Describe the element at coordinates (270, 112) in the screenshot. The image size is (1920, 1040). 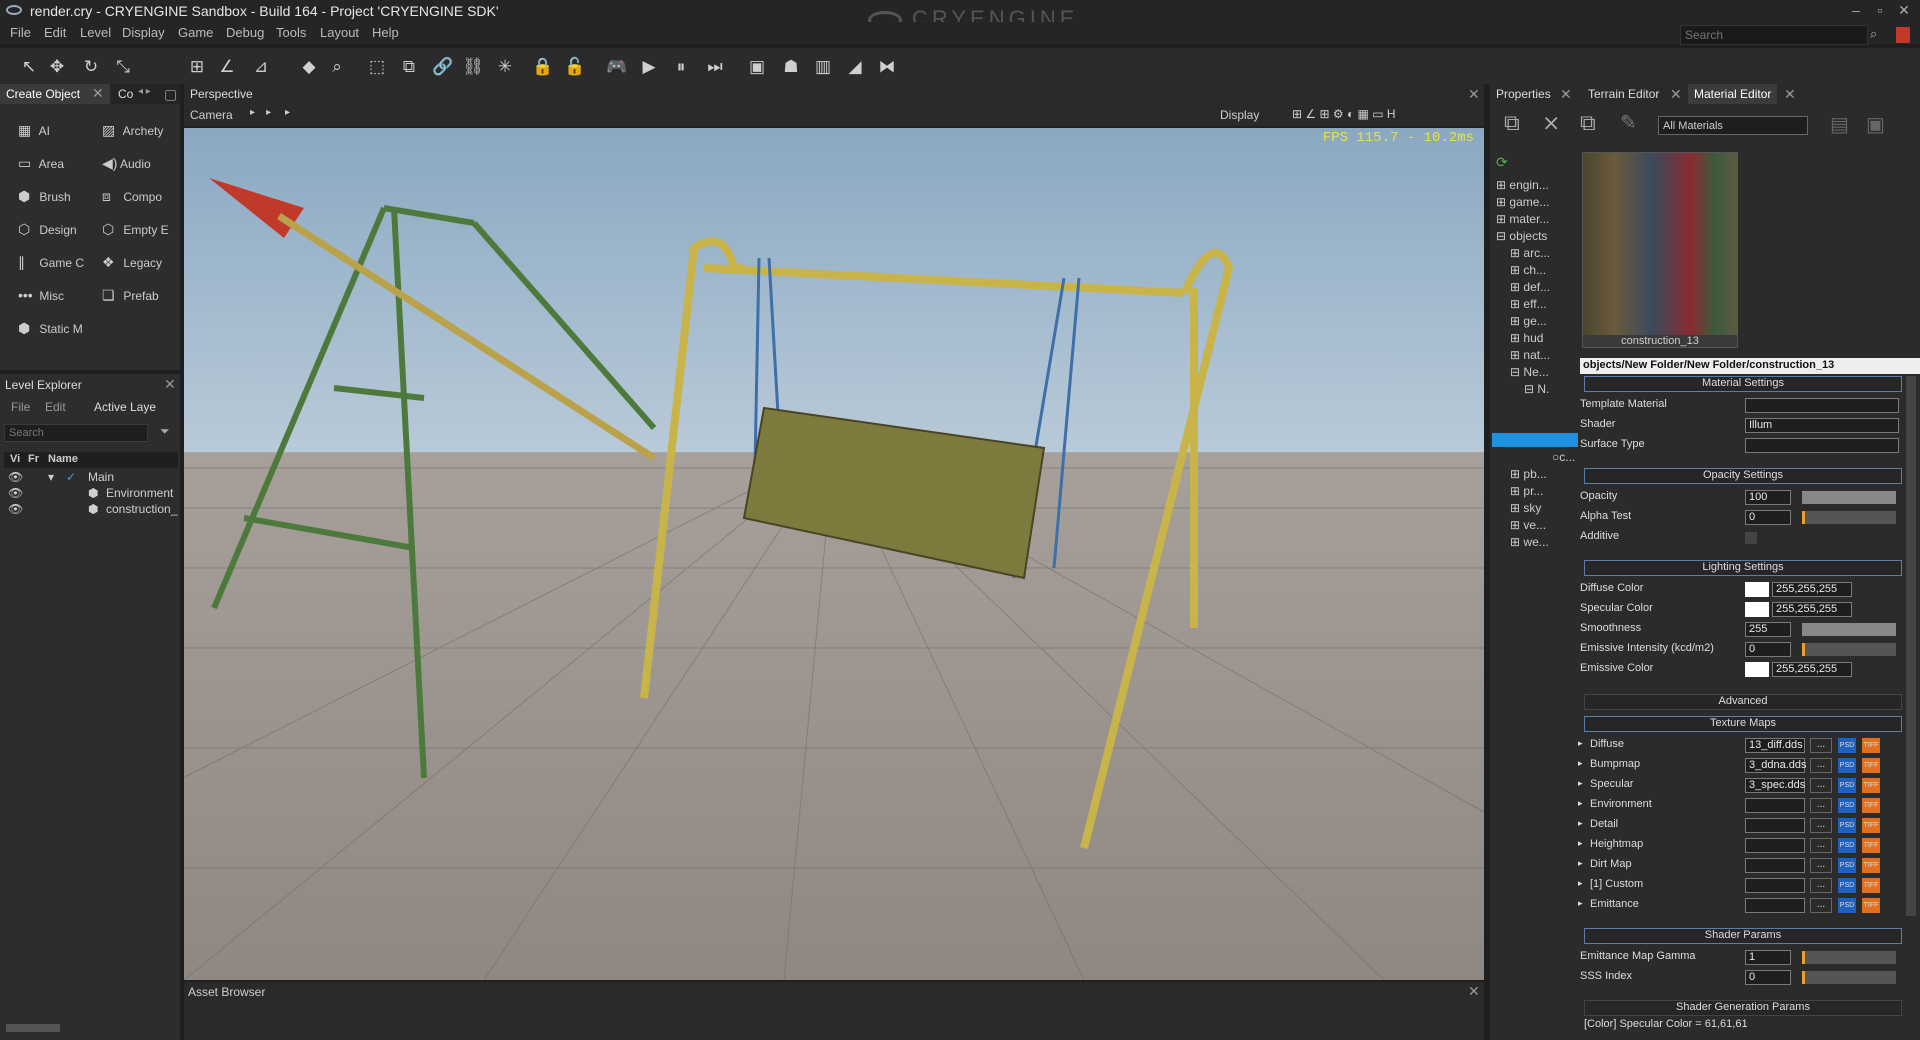
I see `arrow-icon: ▸ ▸ ▸` at that location.